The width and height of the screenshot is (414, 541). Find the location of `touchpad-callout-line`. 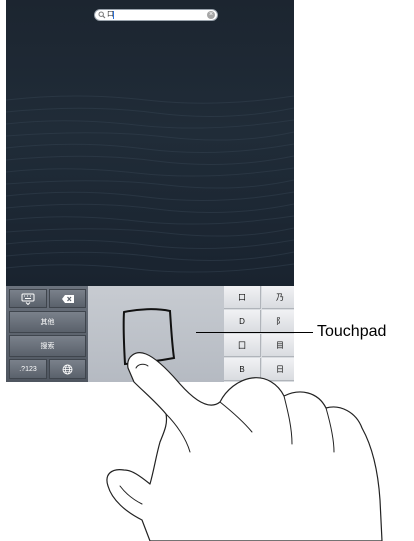

touchpad-callout-line is located at coordinates (254, 332).